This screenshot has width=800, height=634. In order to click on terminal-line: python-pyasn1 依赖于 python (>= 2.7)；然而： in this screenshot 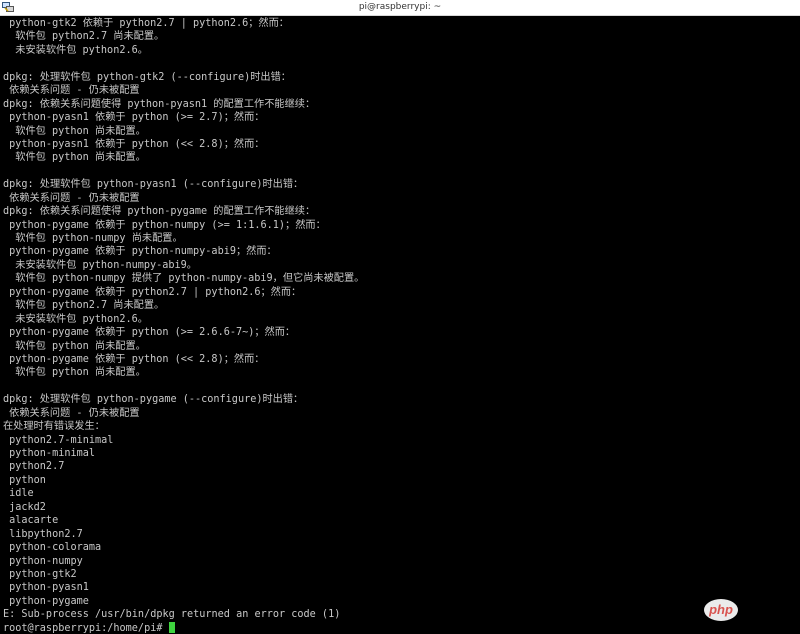, I will do `click(134, 118)`.